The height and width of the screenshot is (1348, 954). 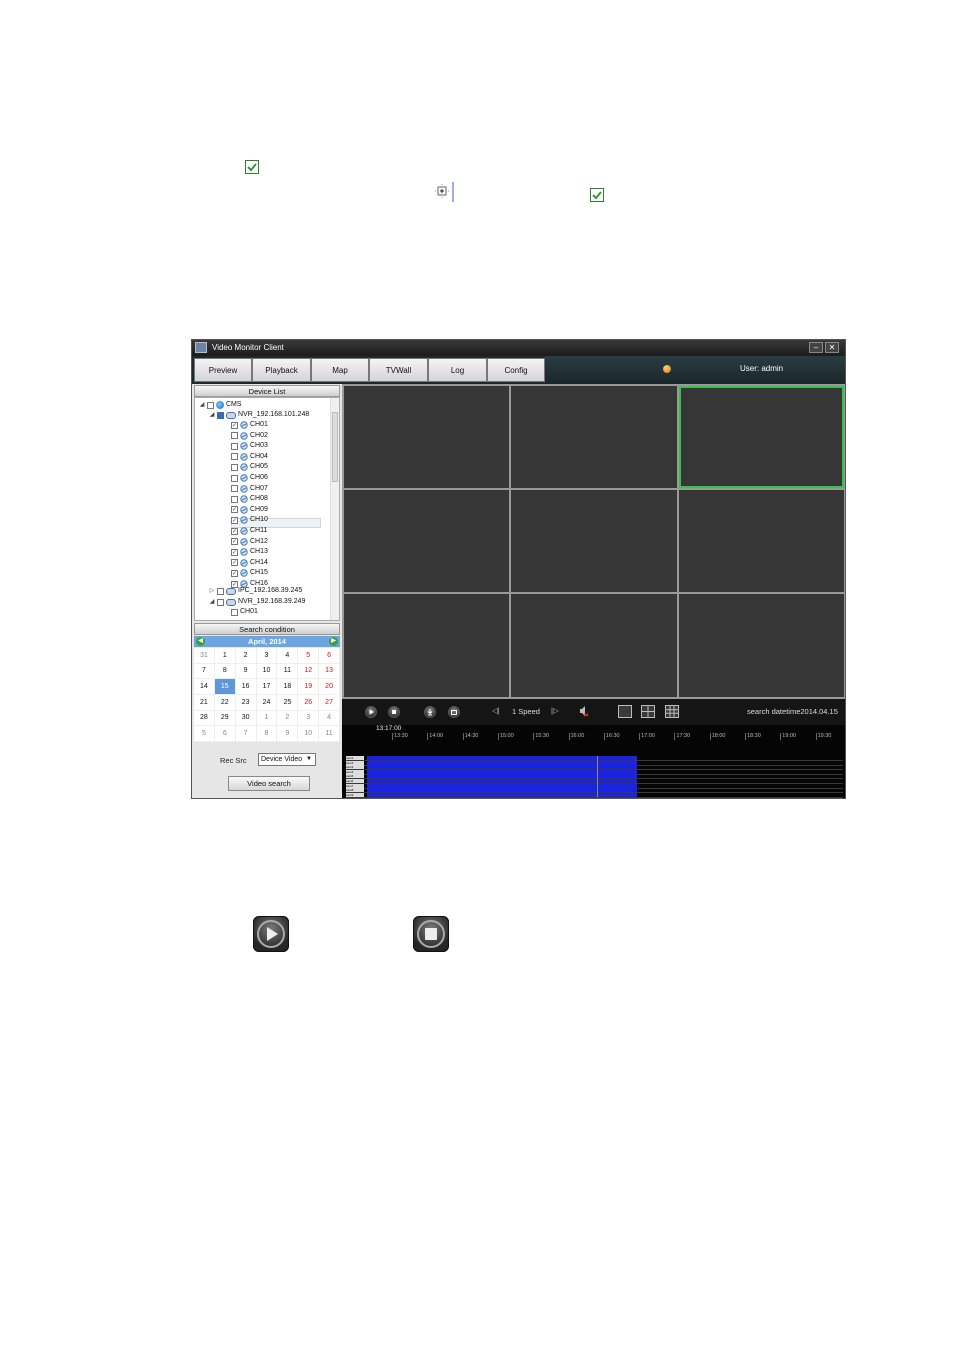 What do you see at coordinates (204, 671) in the screenshot?
I see `calendar-day: 7` at bounding box center [204, 671].